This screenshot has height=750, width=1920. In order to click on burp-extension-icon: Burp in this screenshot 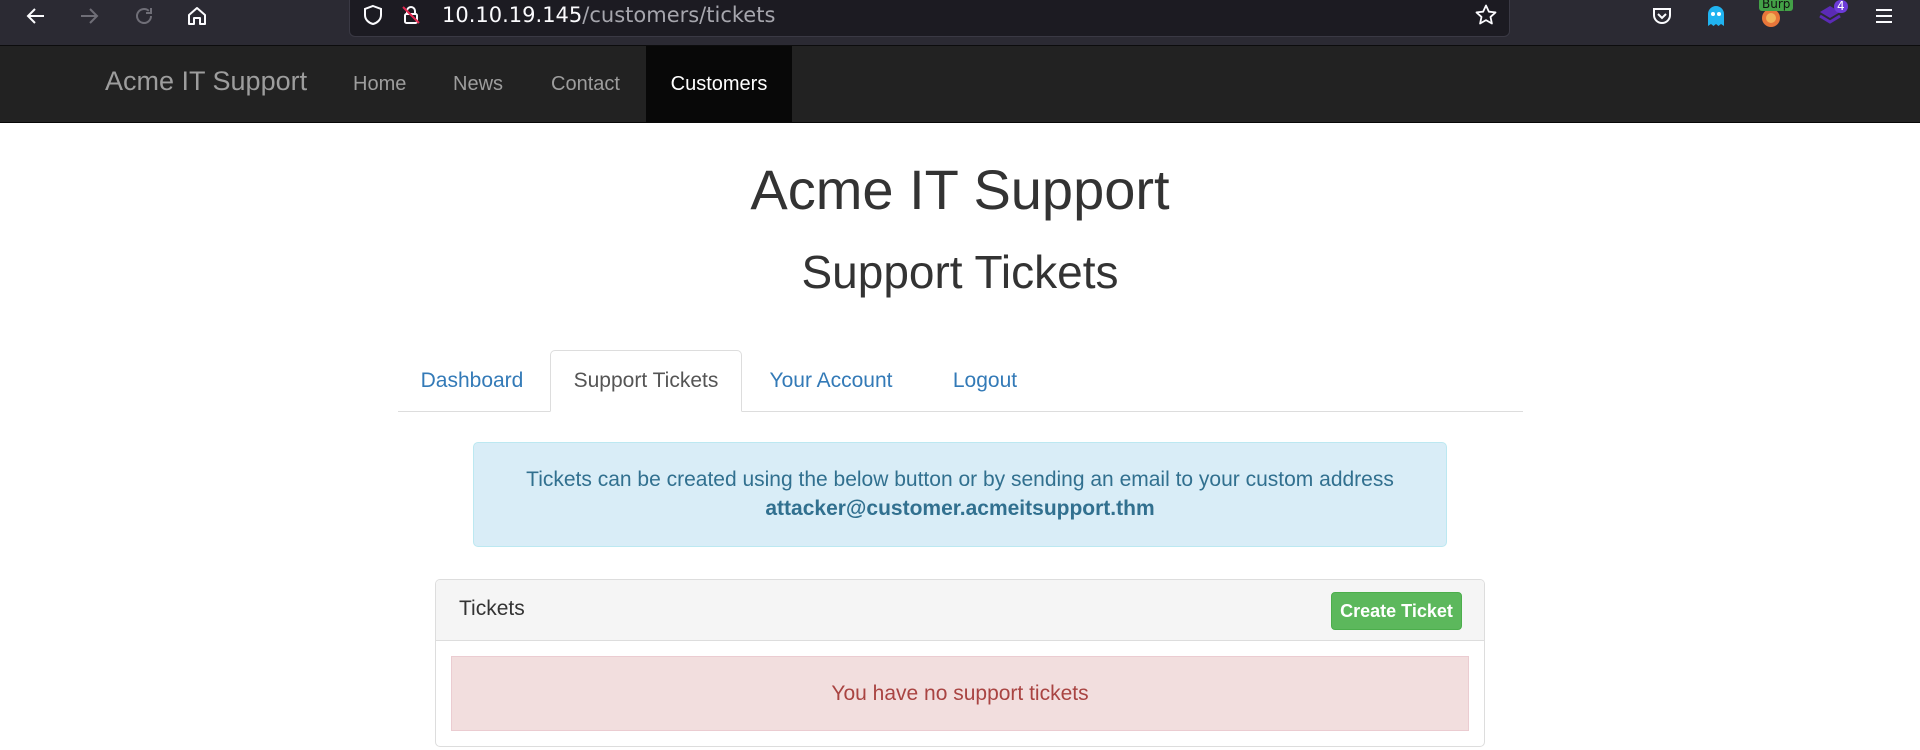, I will do `click(1772, 16)`.